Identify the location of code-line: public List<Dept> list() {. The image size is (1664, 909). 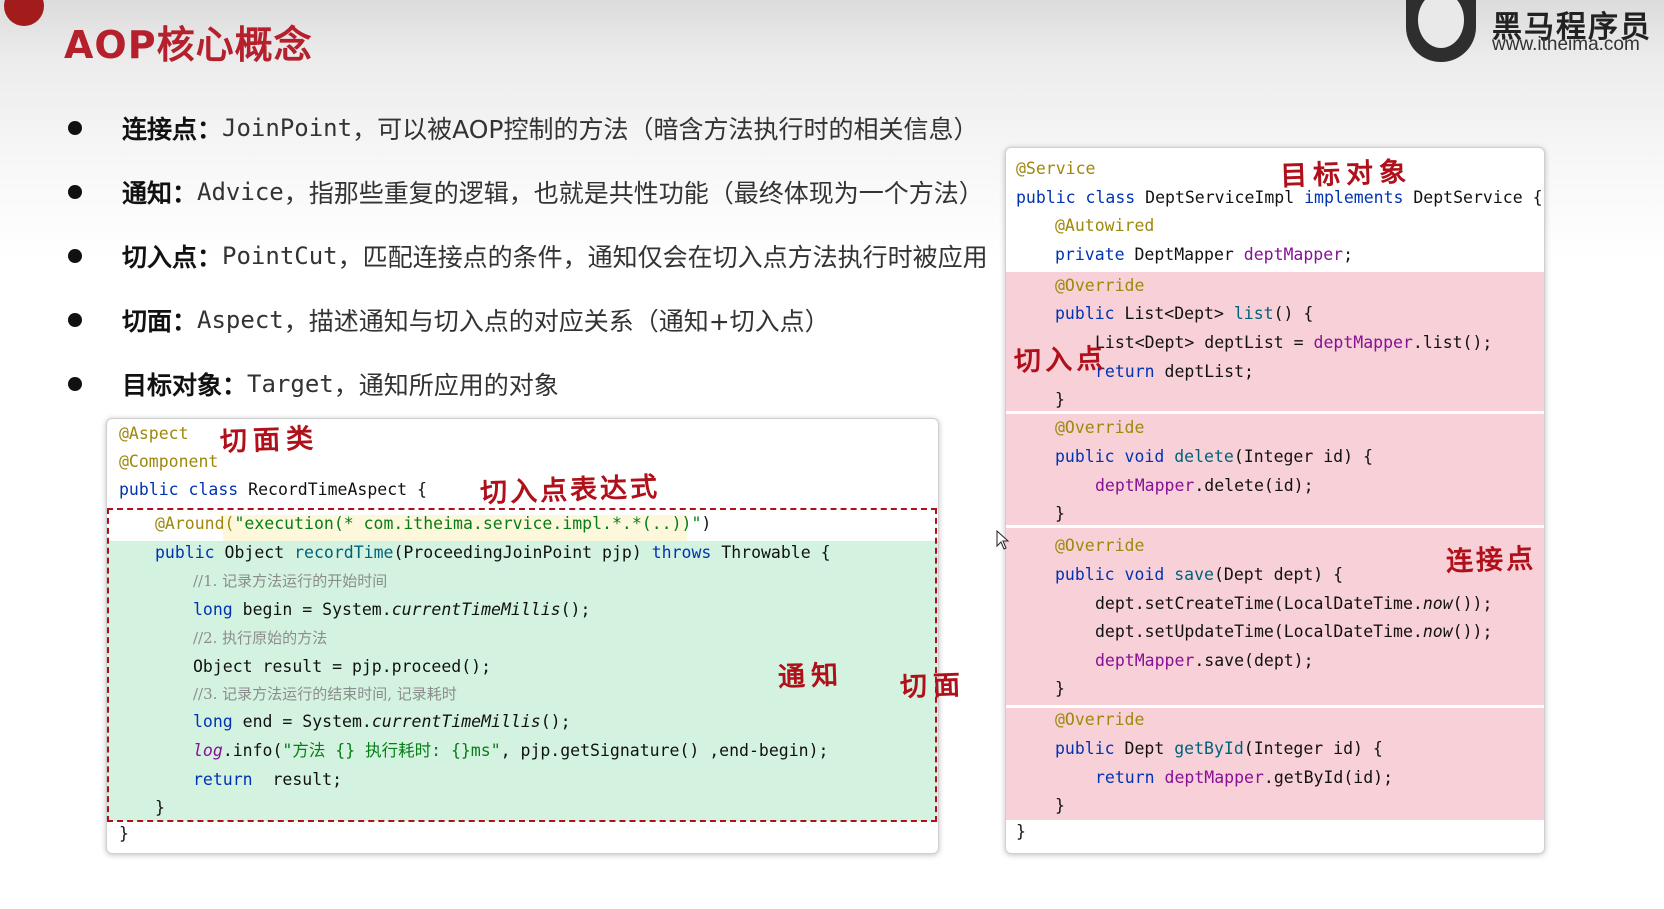
(1184, 313).